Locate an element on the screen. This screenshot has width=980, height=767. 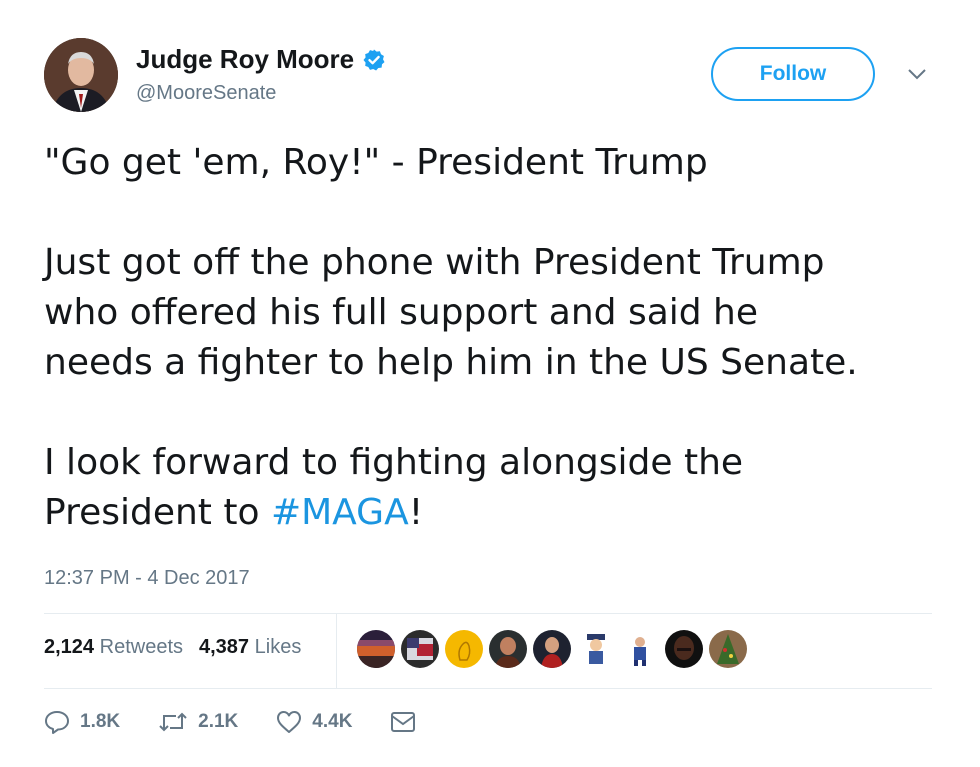
verified-badge-icon is located at coordinates (374, 59).